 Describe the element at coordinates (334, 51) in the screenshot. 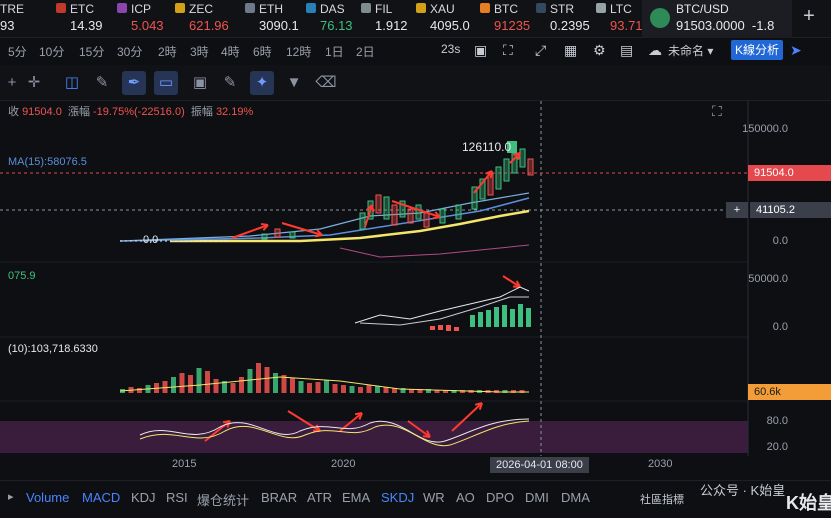

I see `timeframe-9: 1日` at that location.